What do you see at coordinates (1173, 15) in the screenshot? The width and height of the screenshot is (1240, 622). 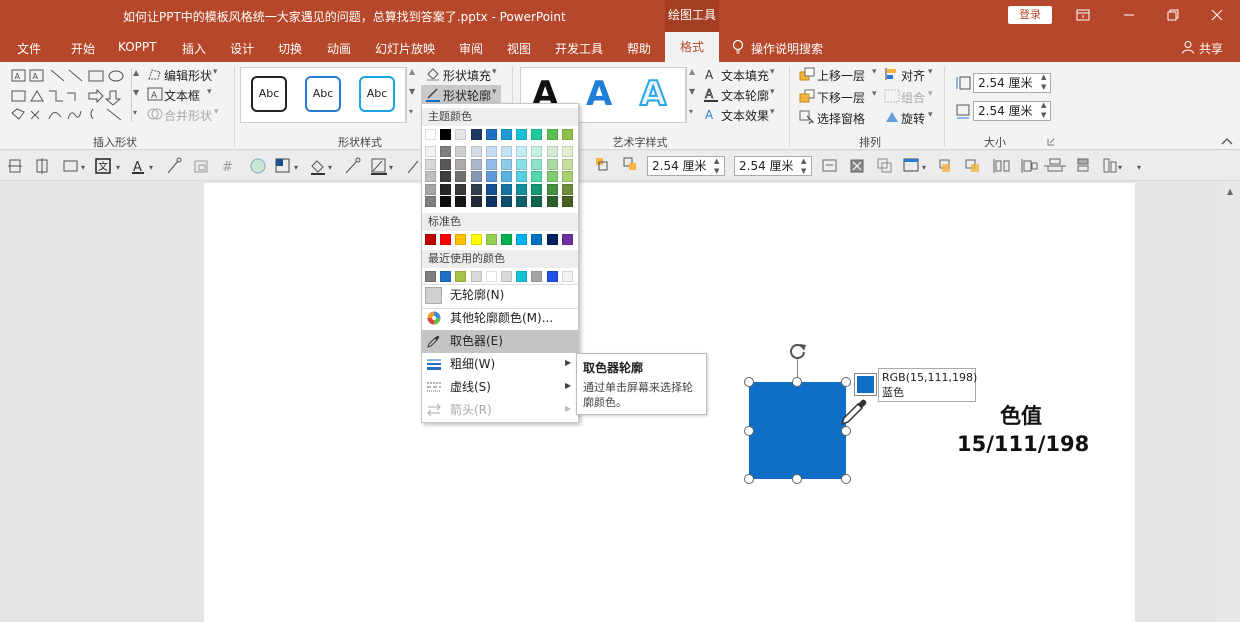 I see `restore-icon` at bounding box center [1173, 15].